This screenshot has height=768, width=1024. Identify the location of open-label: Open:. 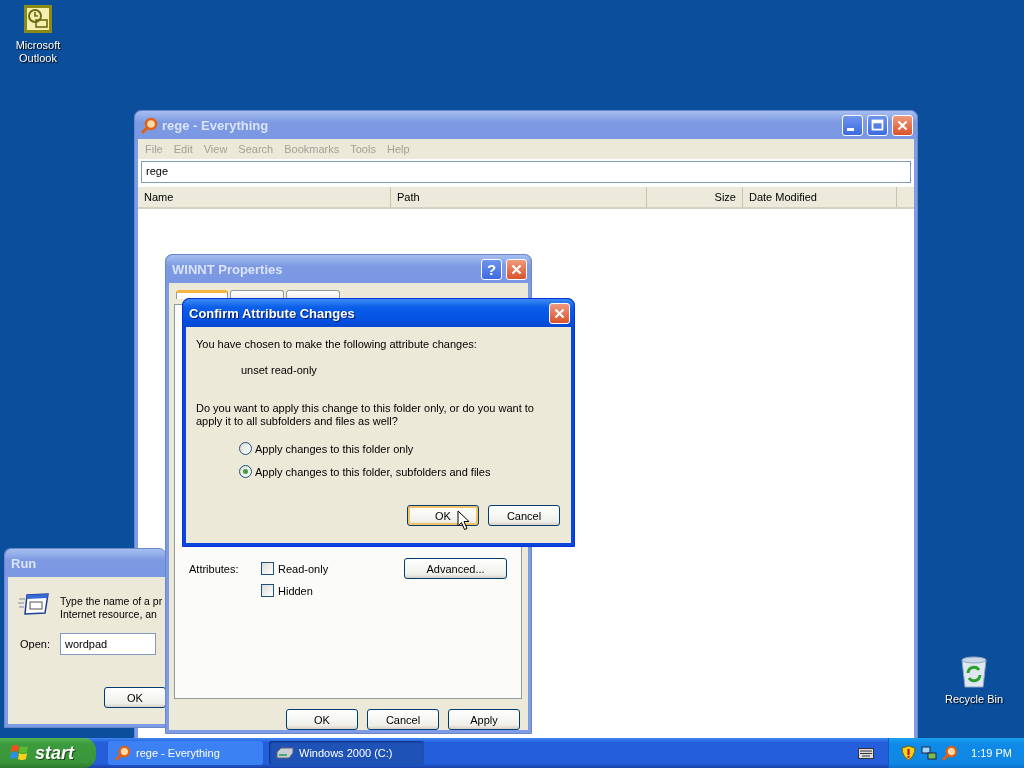
(35, 644).